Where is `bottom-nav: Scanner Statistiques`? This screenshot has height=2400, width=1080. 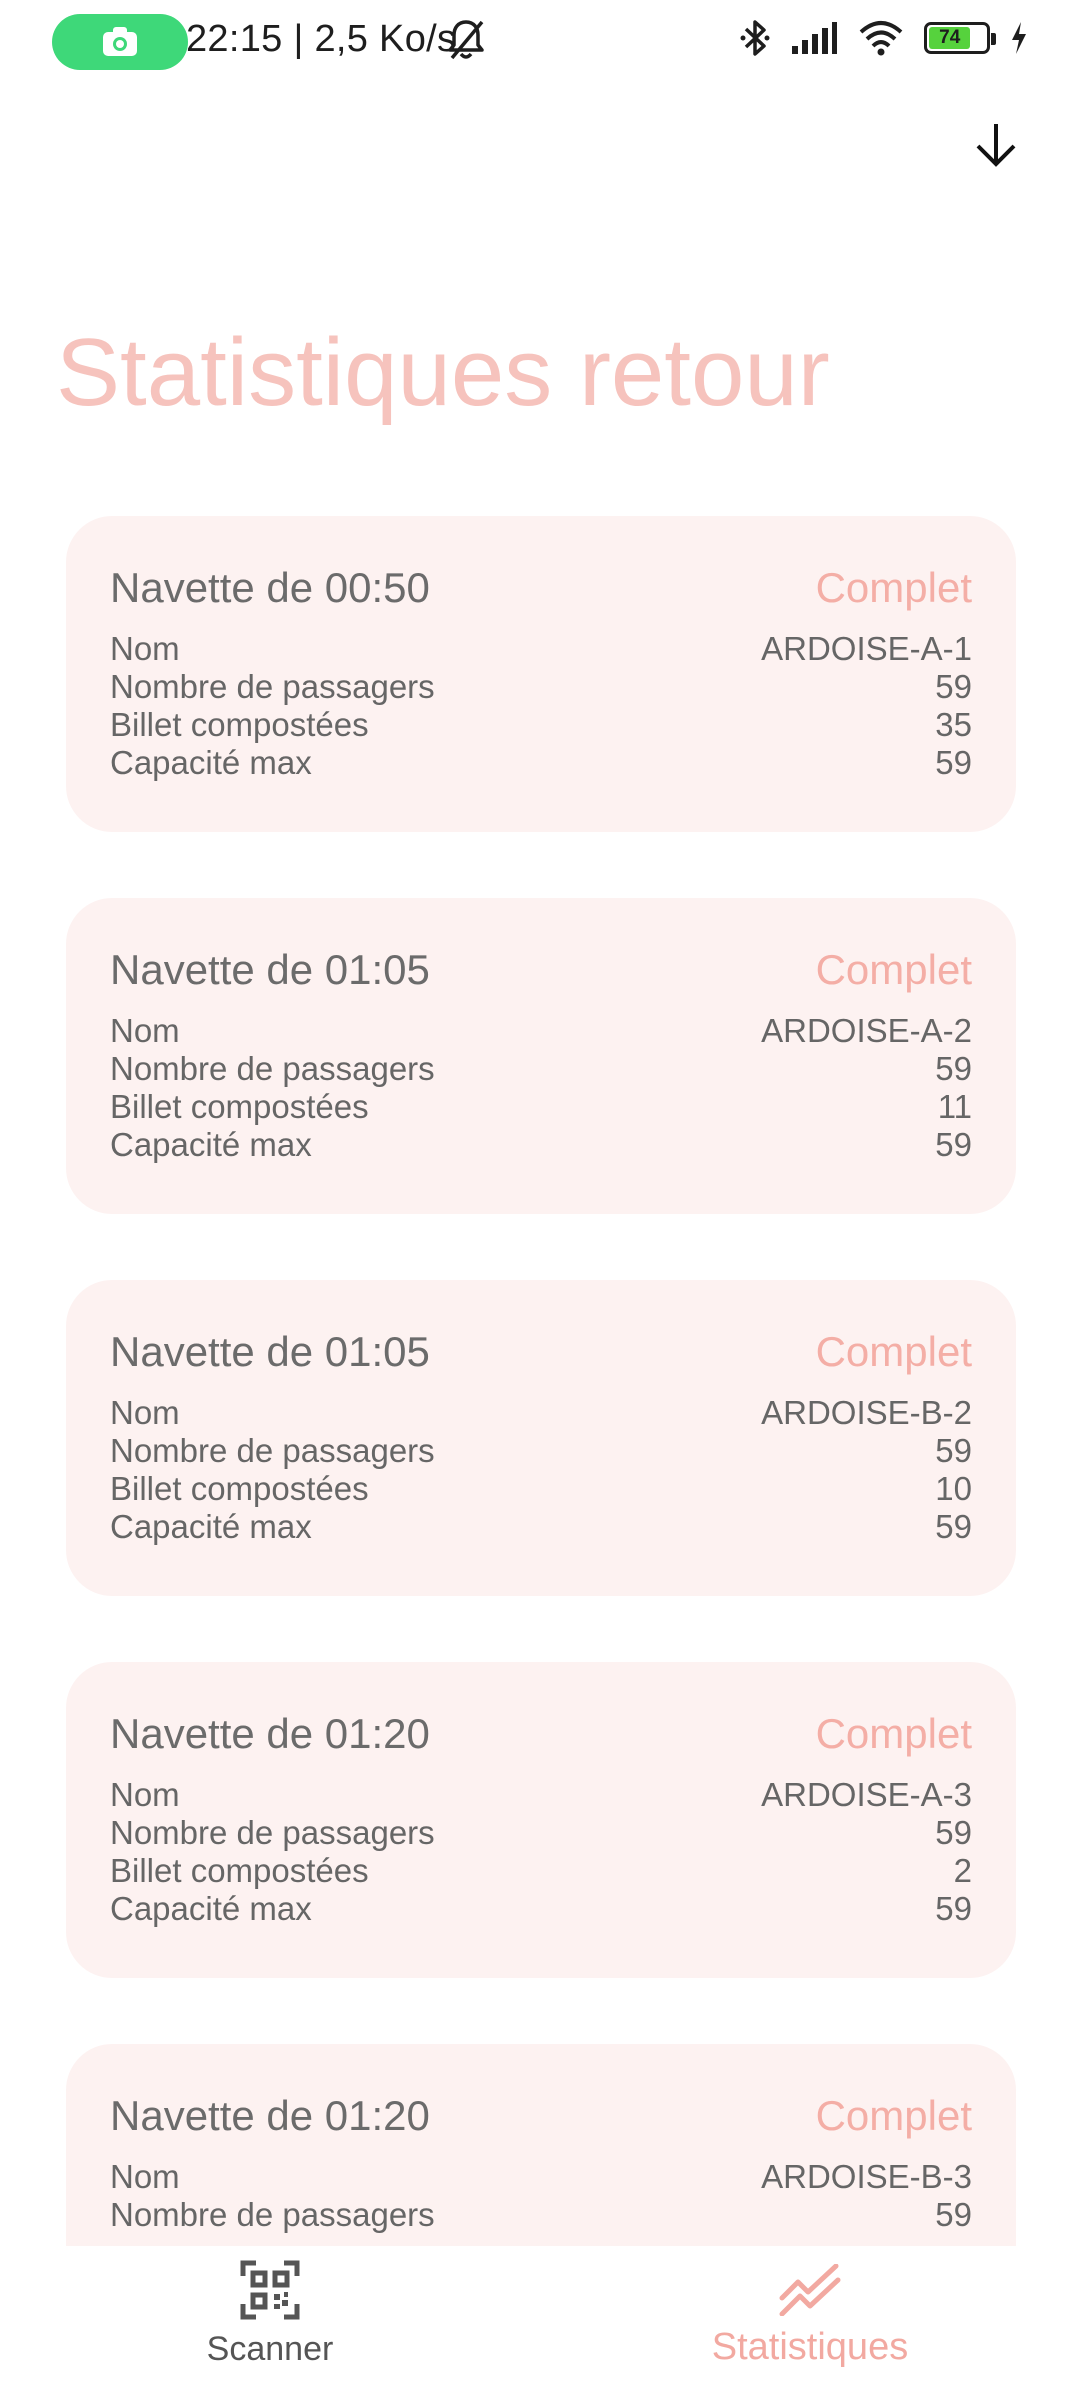 bottom-nav: Scanner Statistiques is located at coordinates (540, 2323).